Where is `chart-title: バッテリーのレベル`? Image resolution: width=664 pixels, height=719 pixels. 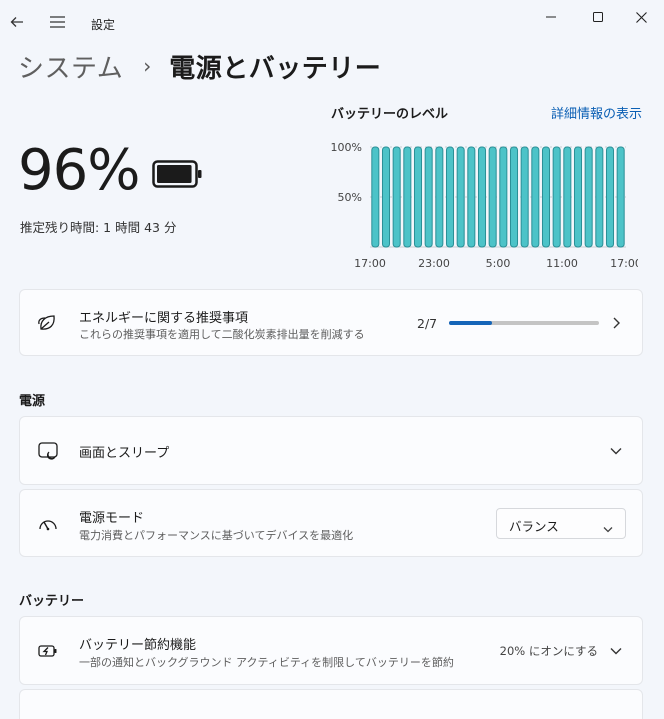 chart-title: バッテリーのレベル is located at coordinates (390, 114).